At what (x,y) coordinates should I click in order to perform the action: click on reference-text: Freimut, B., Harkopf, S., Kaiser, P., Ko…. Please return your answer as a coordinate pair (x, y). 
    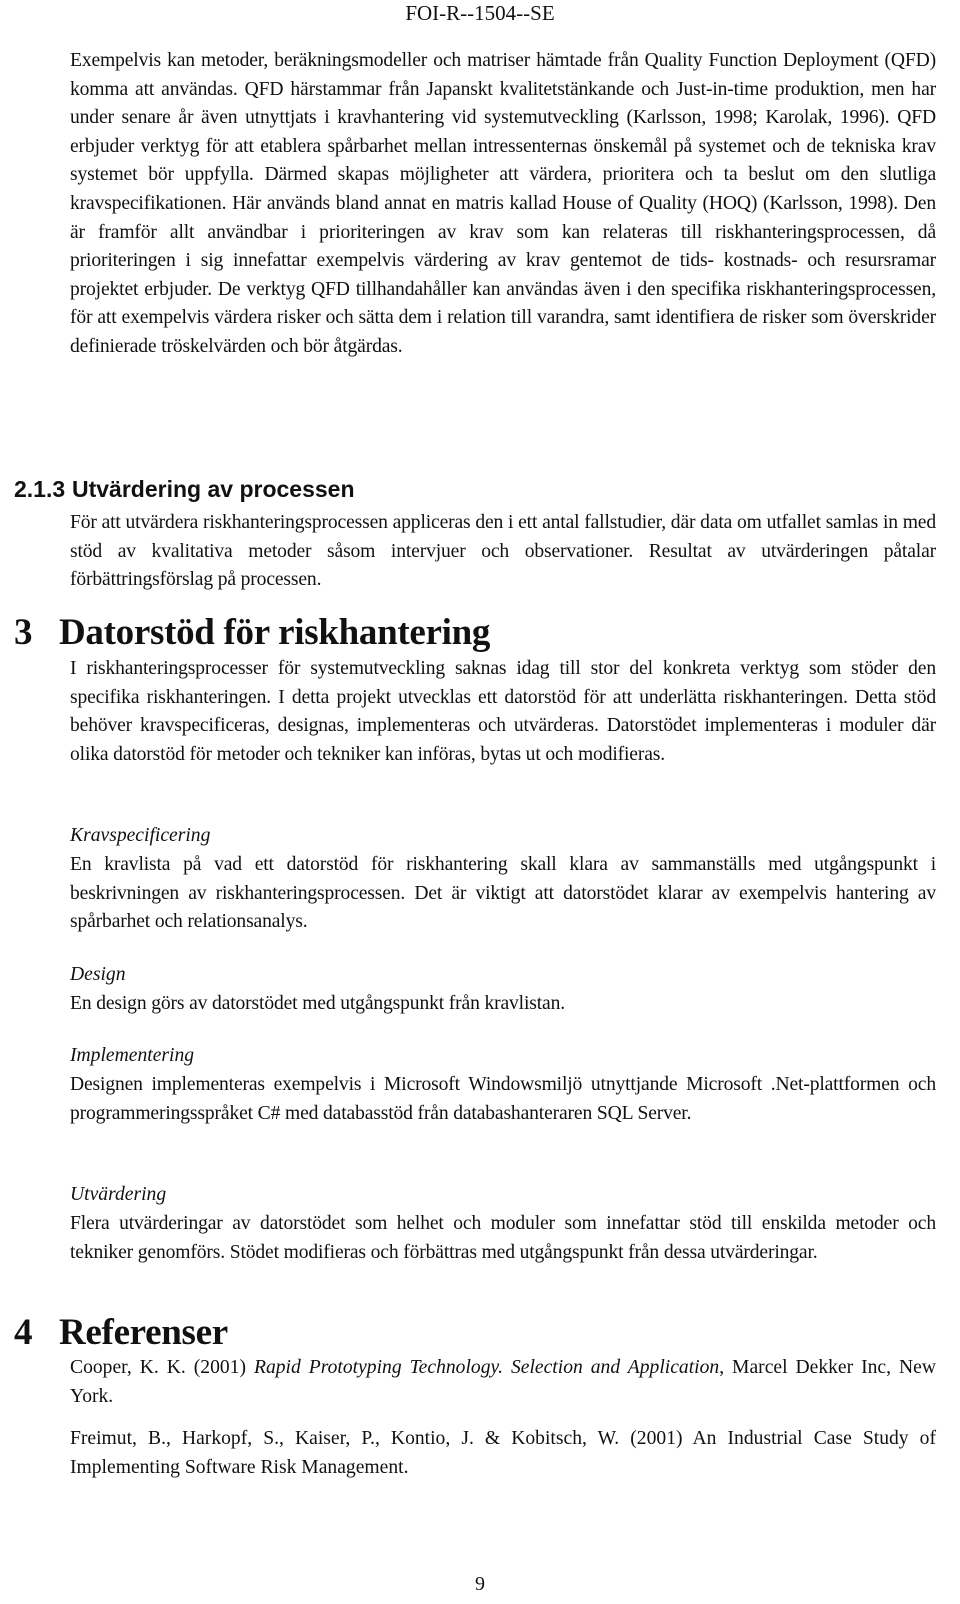
    Looking at the image, I should click on (503, 1453).